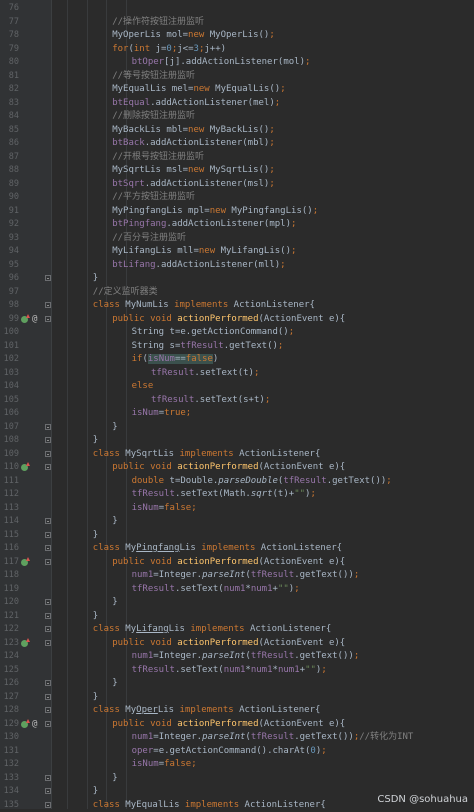 Image resolution: width=474 pixels, height=812 pixels. What do you see at coordinates (207, 143) in the screenshot?
I see `code-token: .addActionListener(mbl)` at bounding box center [207, 143].